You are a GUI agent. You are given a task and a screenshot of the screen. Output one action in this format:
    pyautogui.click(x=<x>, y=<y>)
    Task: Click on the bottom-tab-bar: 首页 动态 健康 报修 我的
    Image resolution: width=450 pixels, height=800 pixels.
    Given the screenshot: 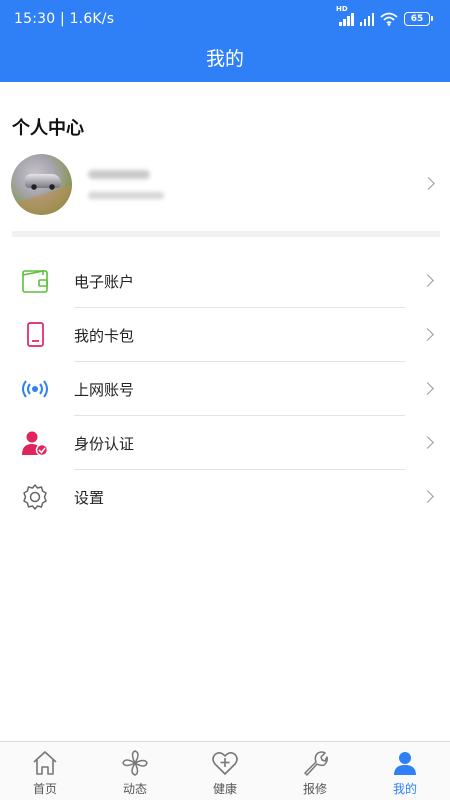 What is the action you would take?
    pyautogui.click(x=225, y=770)
    